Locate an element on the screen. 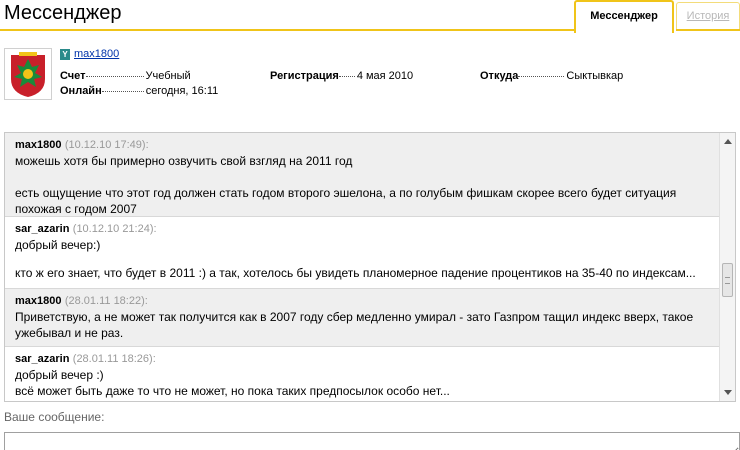 The width and height of the screenshot is (740, 450). page-title: Мессенджер is located at coordinates (63, 13).